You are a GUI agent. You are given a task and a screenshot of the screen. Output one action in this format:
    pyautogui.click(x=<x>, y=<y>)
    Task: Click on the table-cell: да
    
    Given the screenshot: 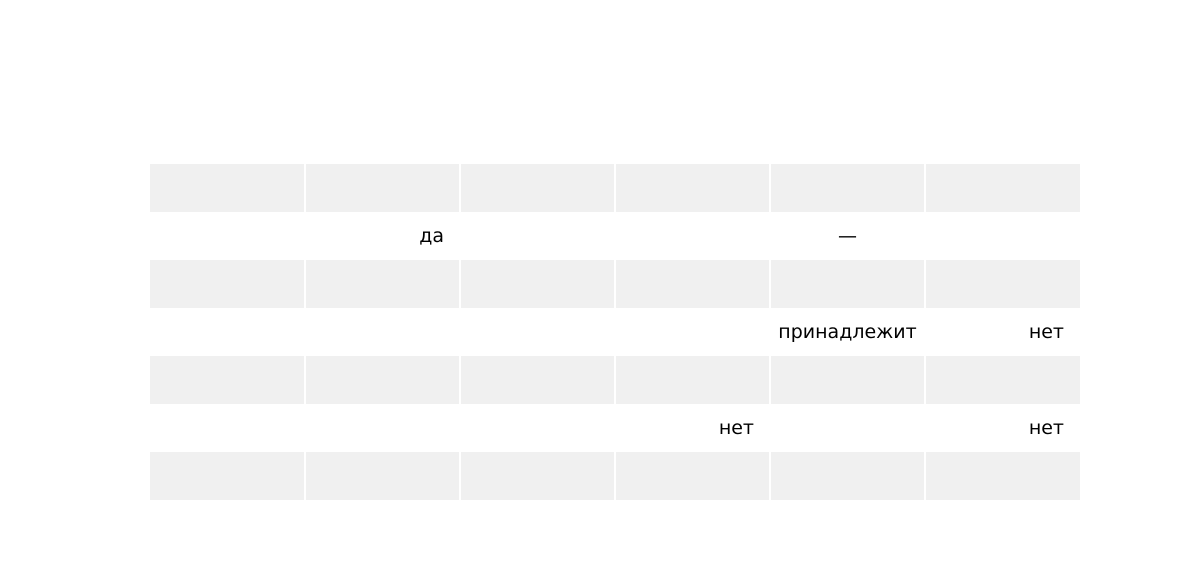 What is the action you would take?
    pyautogui.click(x=382, y=236)
    